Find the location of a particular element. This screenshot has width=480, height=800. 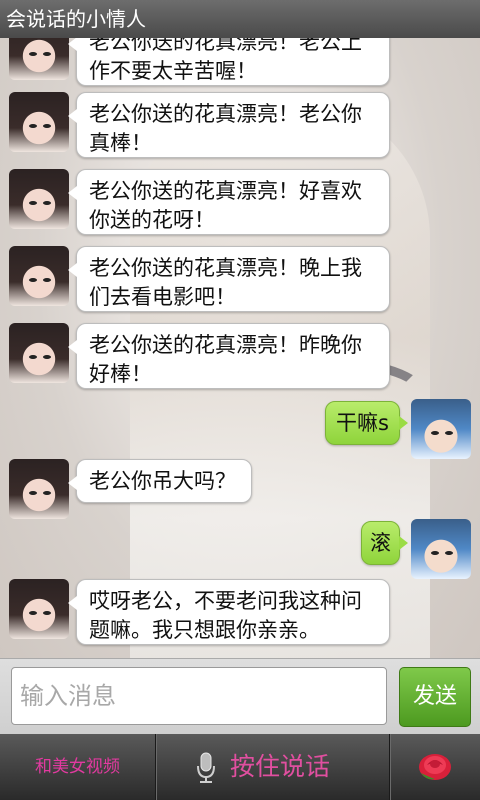

send-flower-button is located at coordinates (435, 767).